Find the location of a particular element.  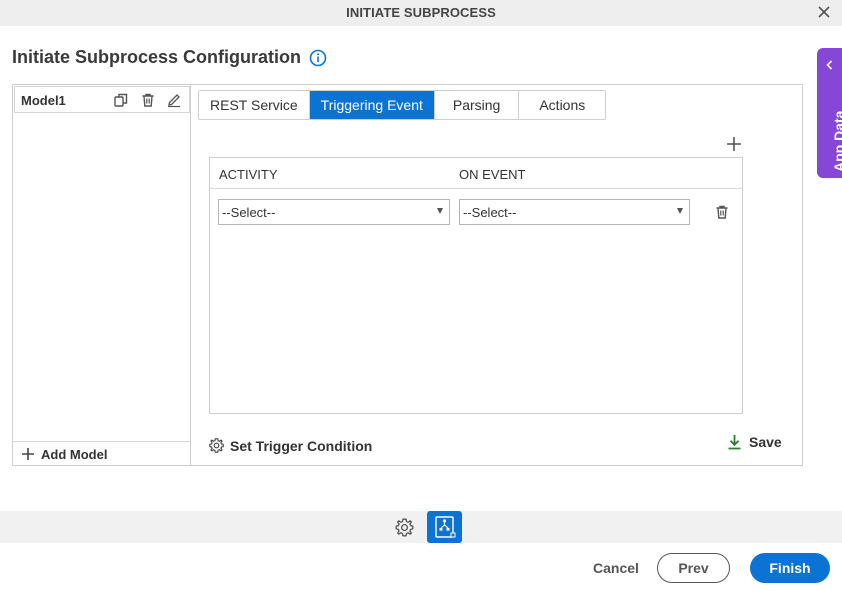

close-icon is located at coordinates (824, 12).